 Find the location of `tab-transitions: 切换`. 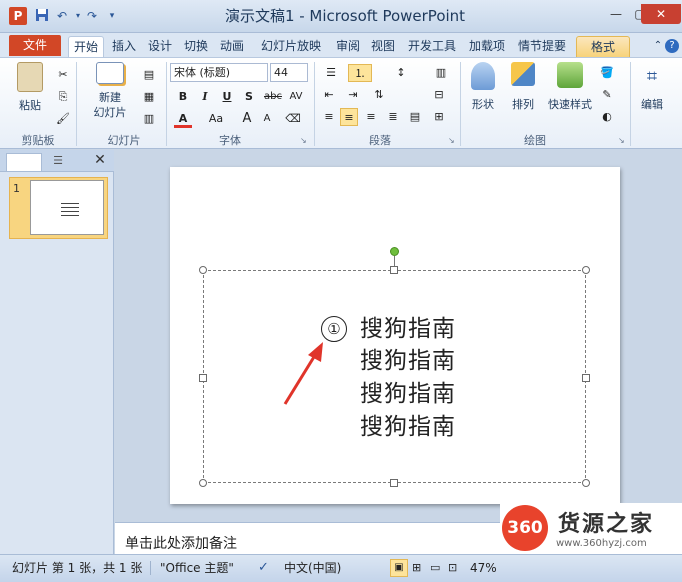

tab-transitions: 切换 is located at coordinates (196, 46).